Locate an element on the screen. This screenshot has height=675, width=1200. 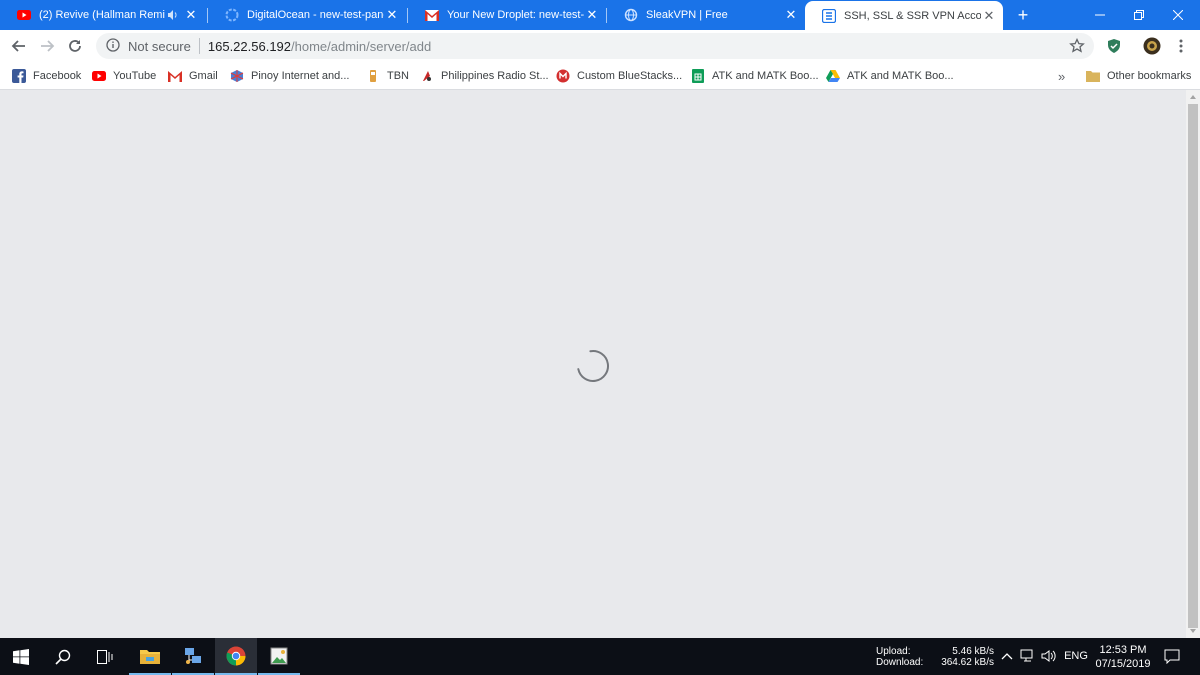
sheets-icon is located at coordinates (698, 76).